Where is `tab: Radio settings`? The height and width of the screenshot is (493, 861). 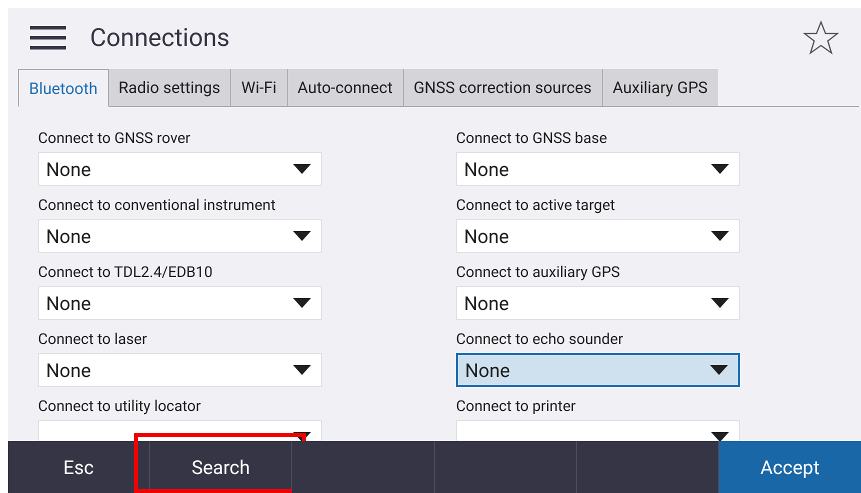
tab: Radio settings is located at coordinates (169, 87).